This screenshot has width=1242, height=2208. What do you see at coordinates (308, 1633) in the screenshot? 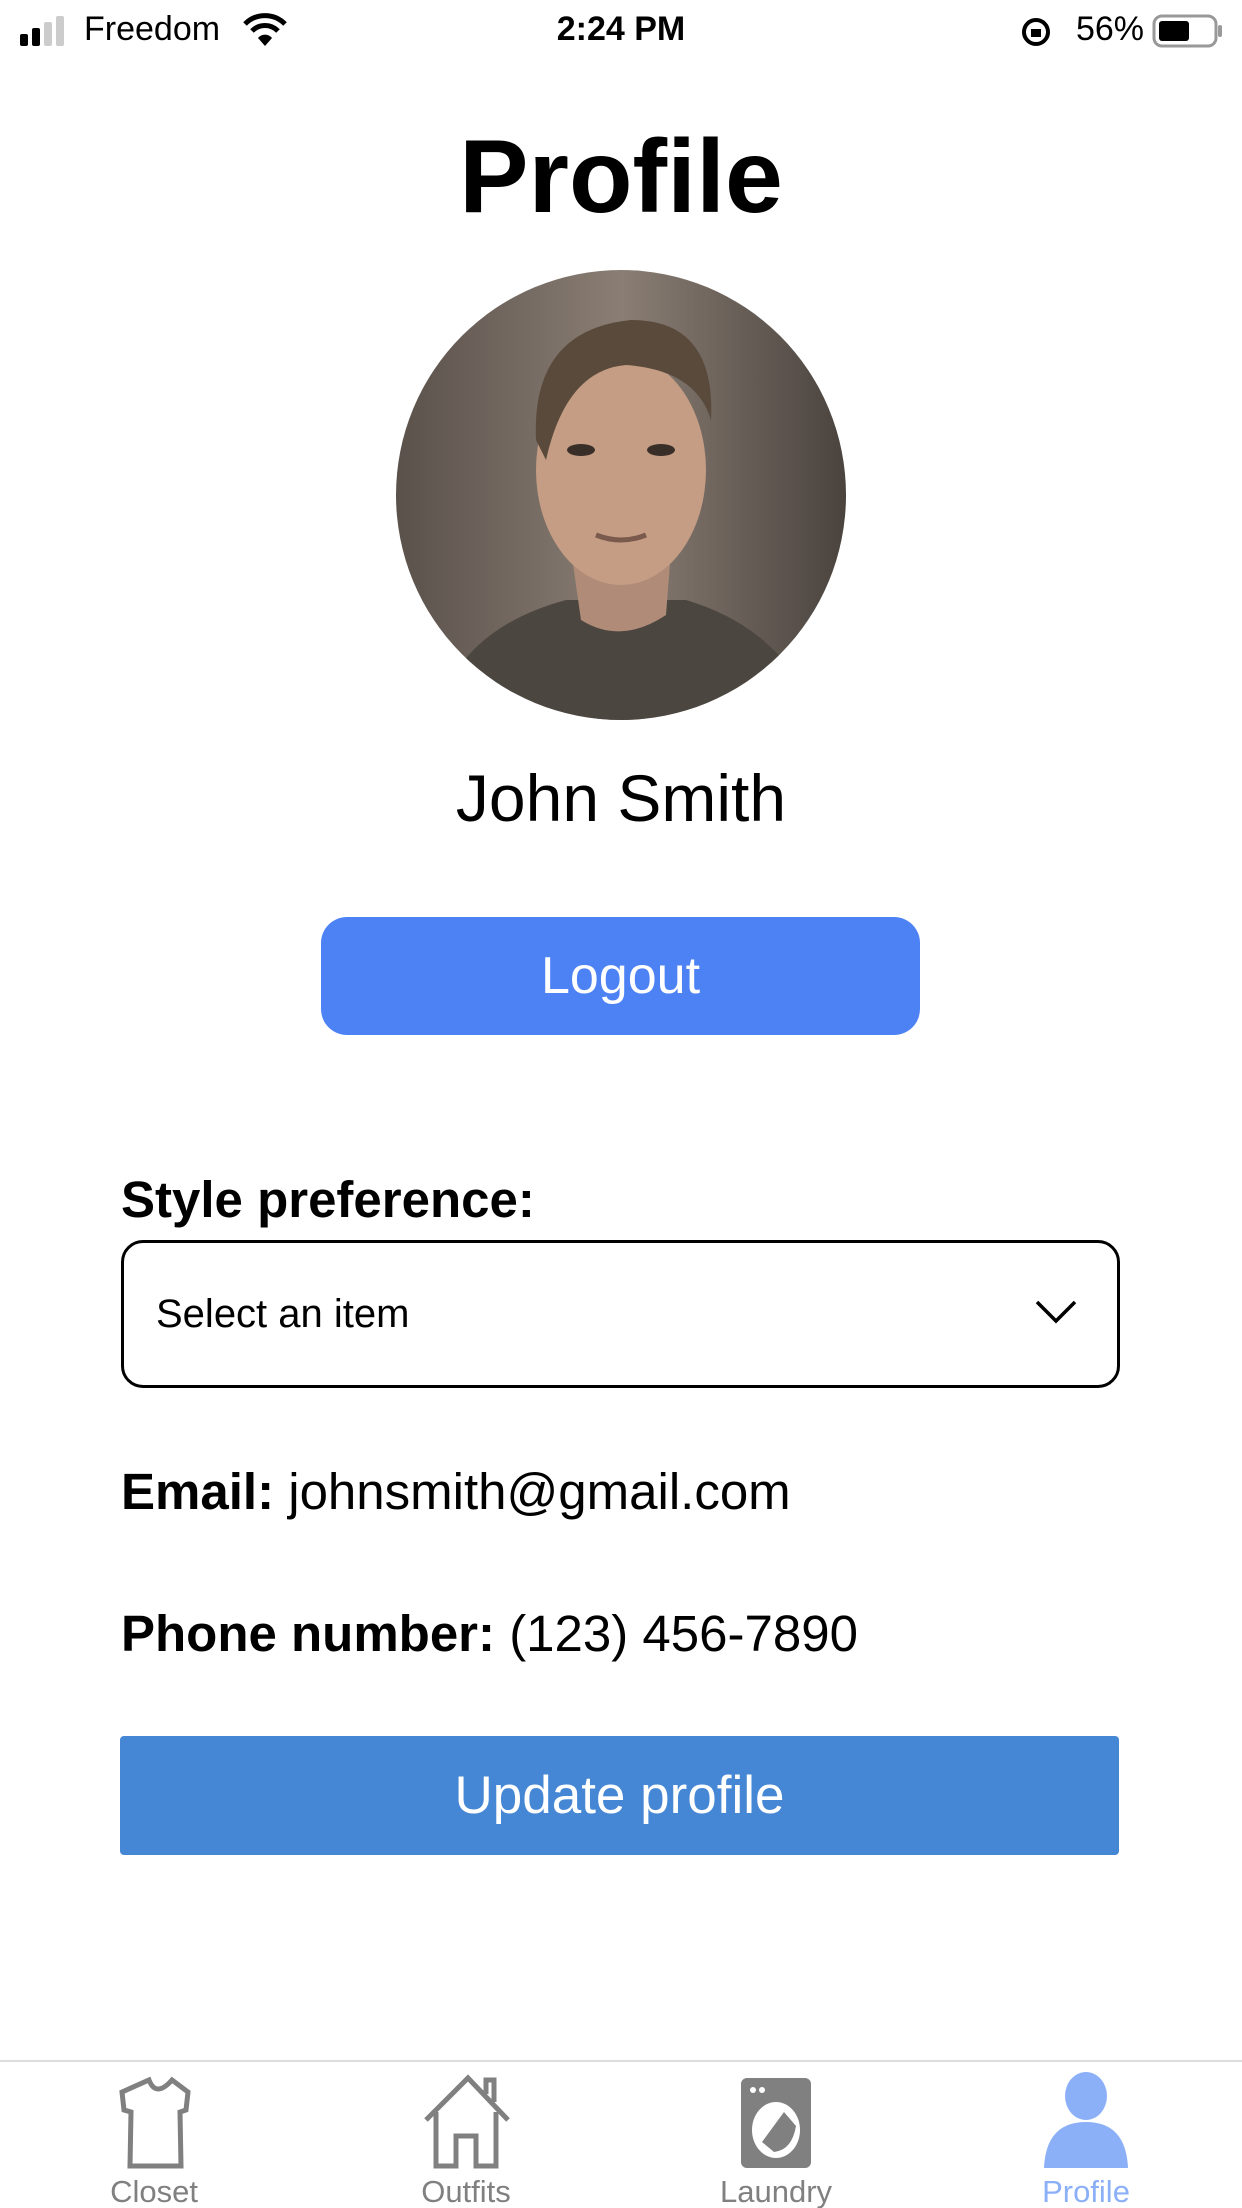
I see `phone-label: Phone number:` at bounding box center [308, 1633].